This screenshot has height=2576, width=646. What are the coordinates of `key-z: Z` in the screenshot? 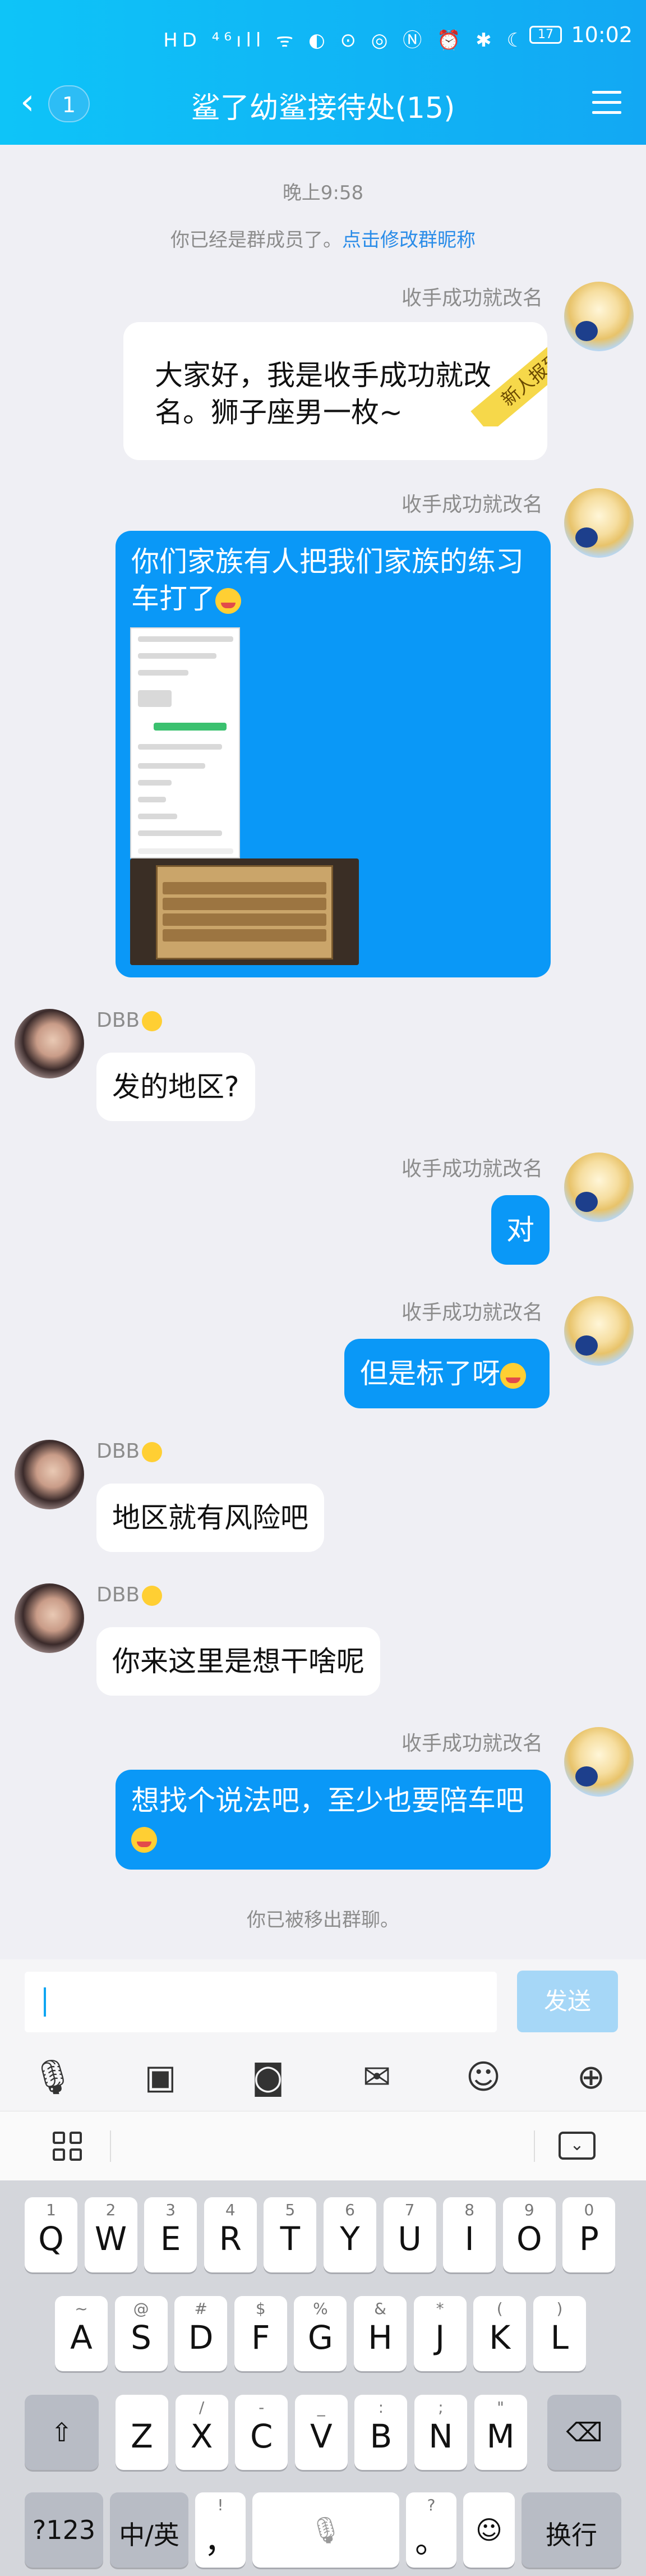 It's located at (142, 2432).